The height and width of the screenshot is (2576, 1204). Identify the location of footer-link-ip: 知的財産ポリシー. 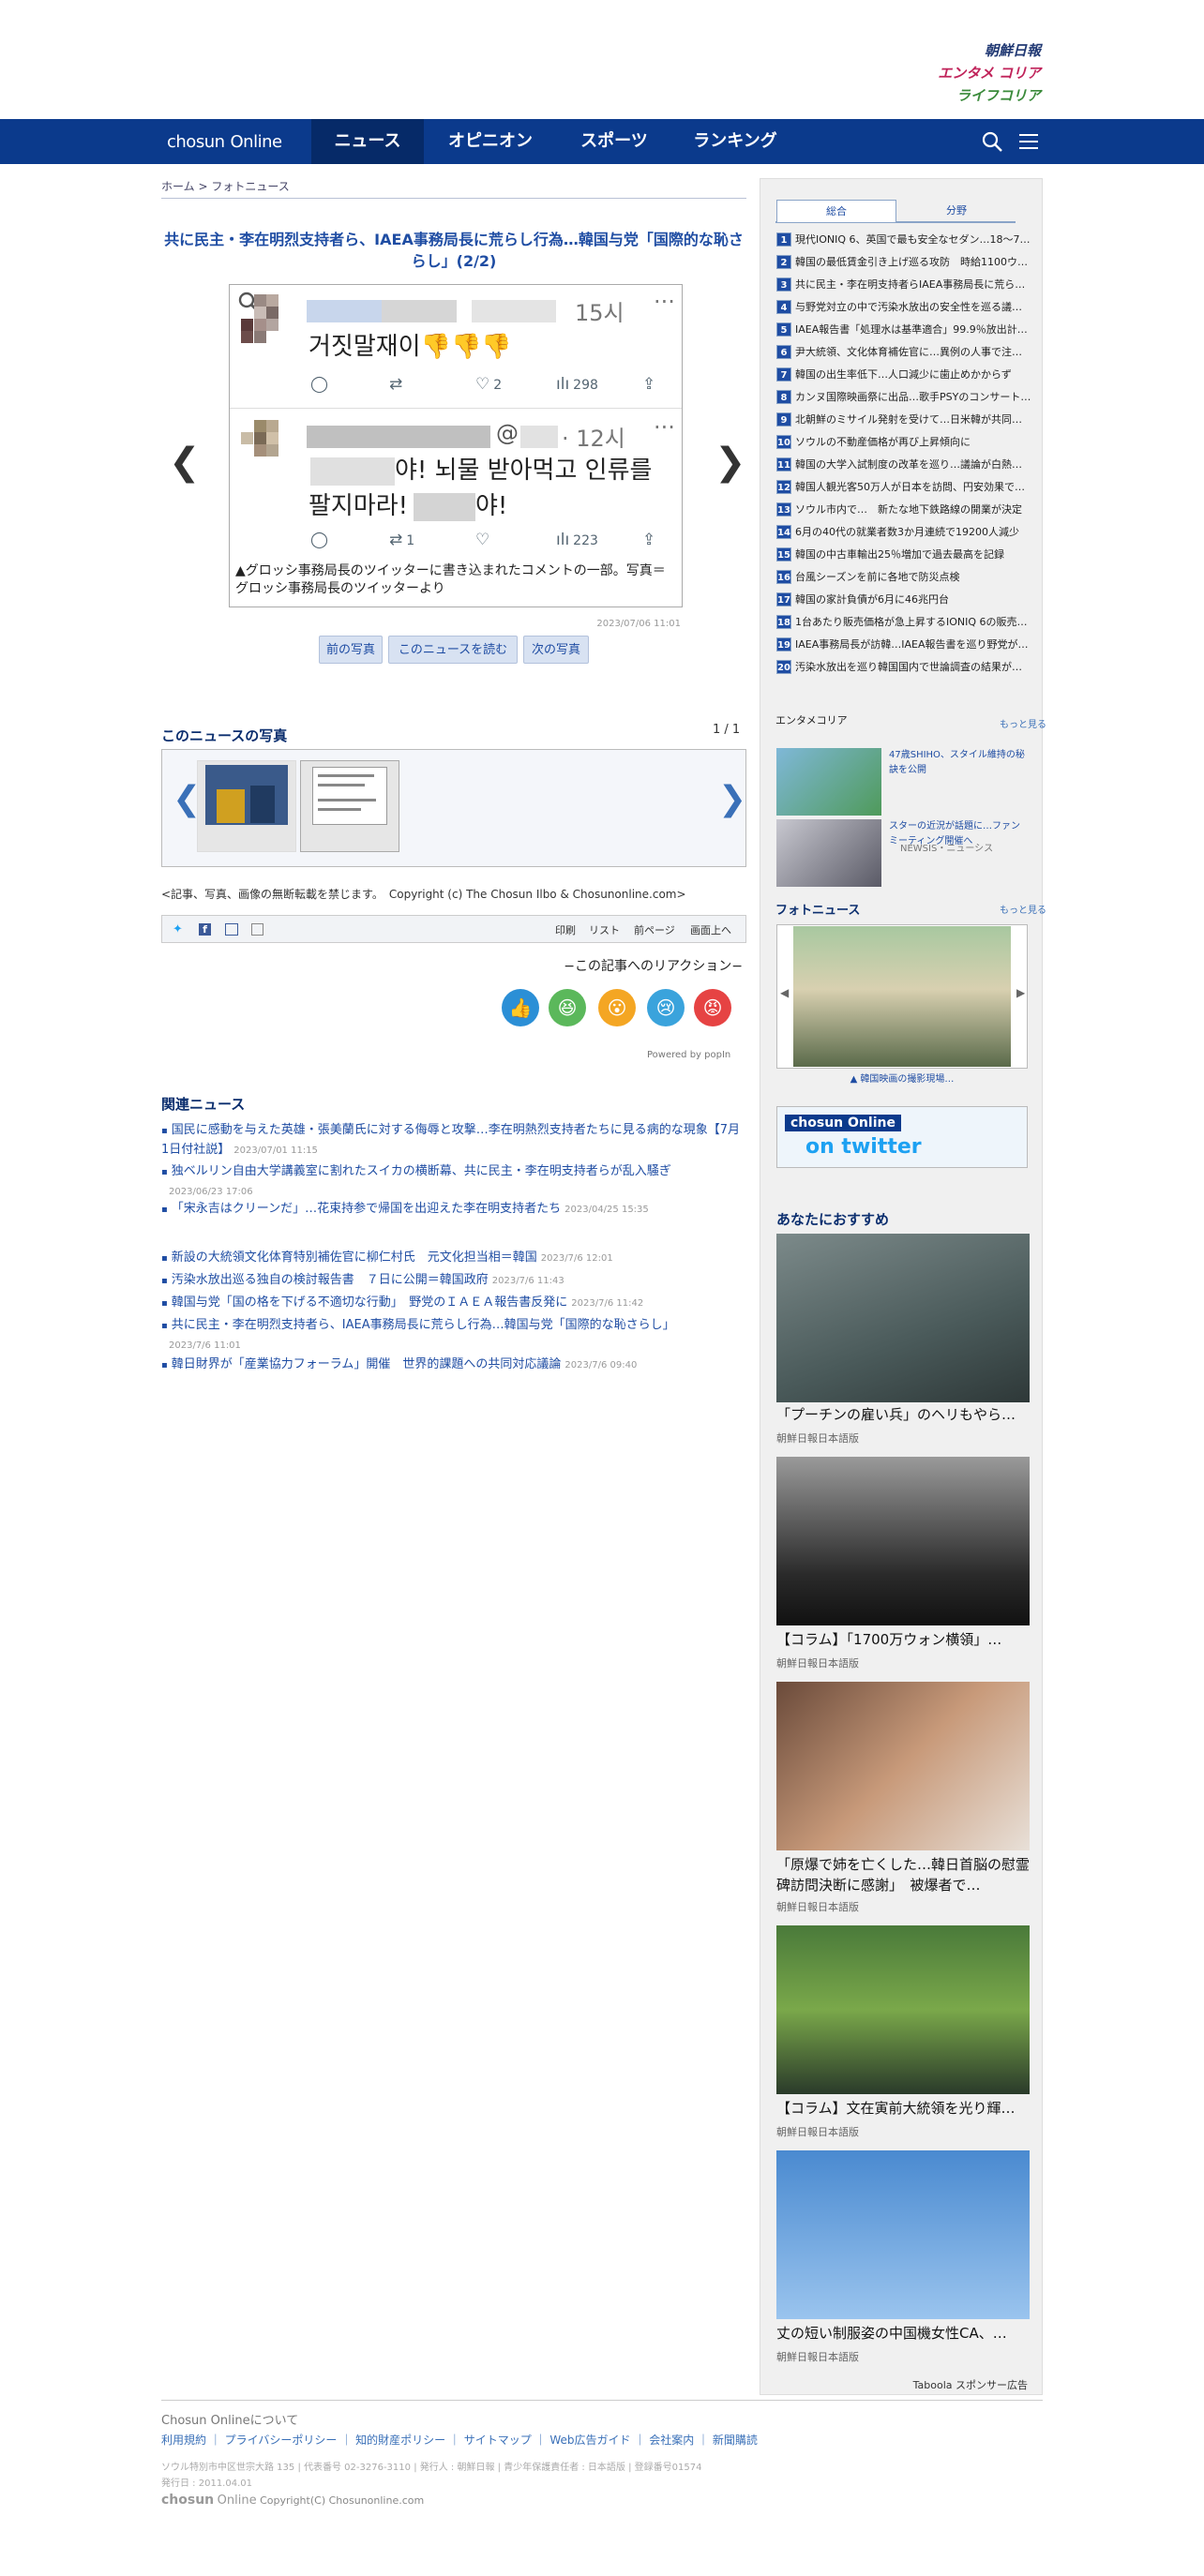
(400, 2440).